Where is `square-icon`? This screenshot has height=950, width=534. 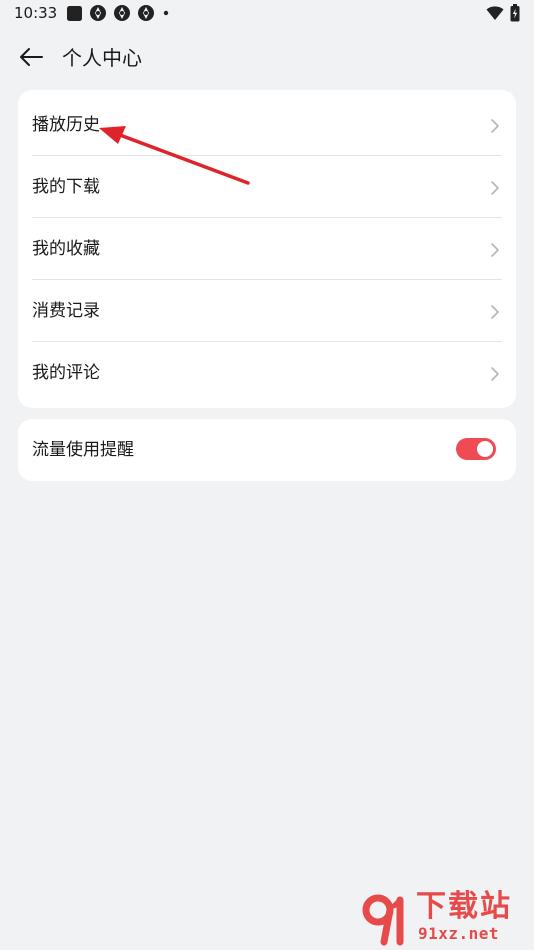 square-icon is located at coordinates (74, 13).